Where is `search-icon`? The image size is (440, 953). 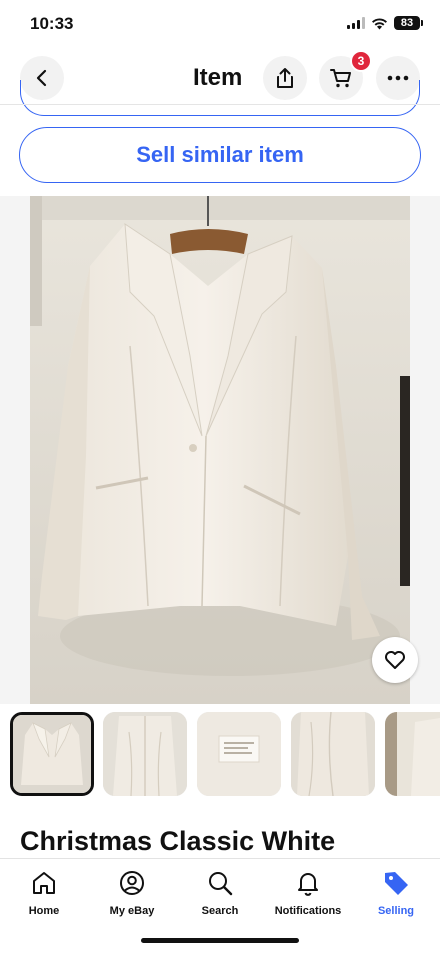
search-icon is located at coordinates (221, 884).